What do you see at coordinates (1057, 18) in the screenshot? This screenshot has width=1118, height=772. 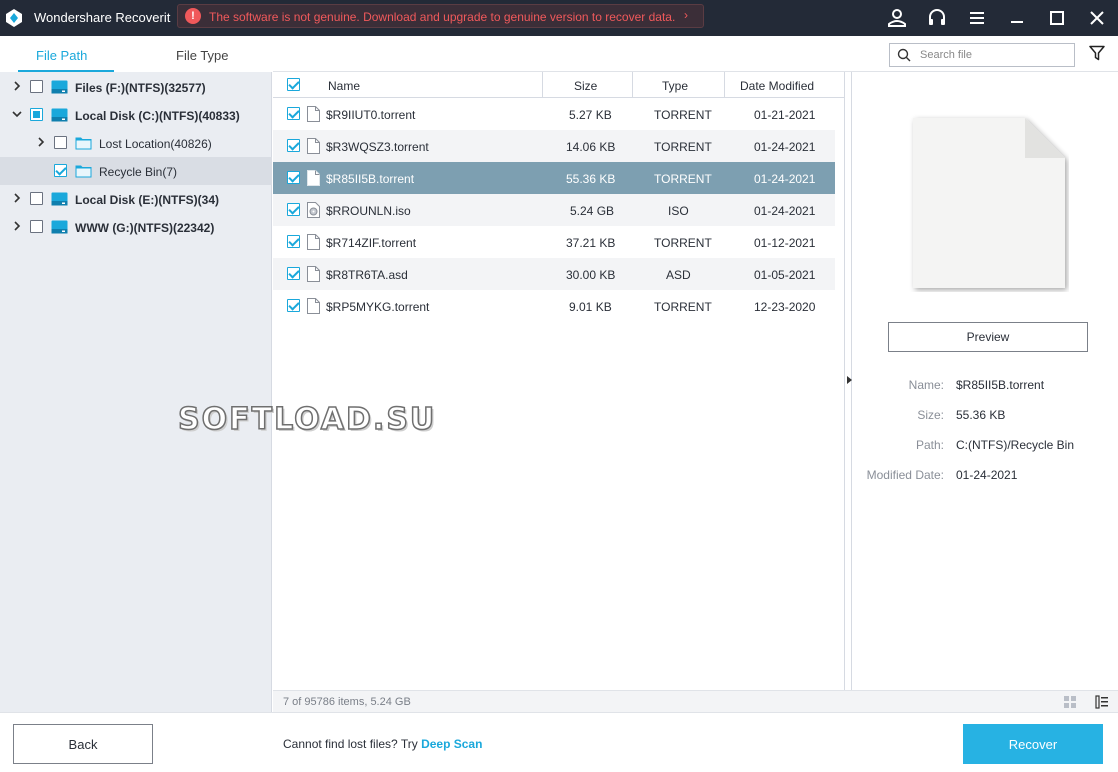 I see `maximize-icon` at bounding box center [1057, 18].